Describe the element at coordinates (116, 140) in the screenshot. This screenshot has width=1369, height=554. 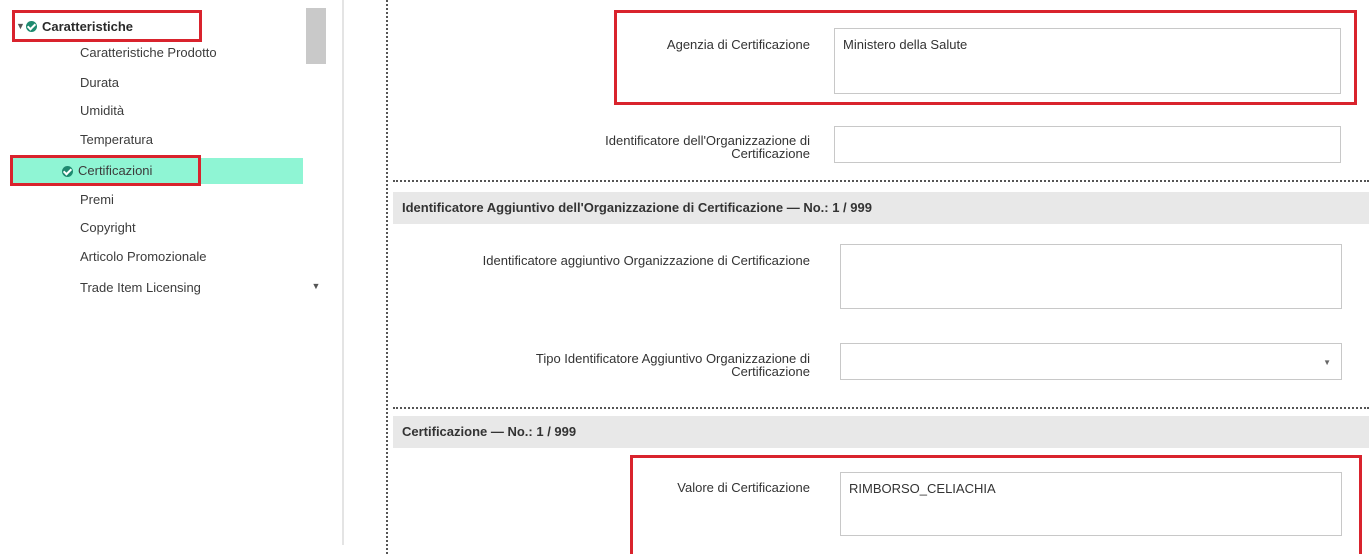
I see `tree-item-temperatura: Temperatura` at that location.